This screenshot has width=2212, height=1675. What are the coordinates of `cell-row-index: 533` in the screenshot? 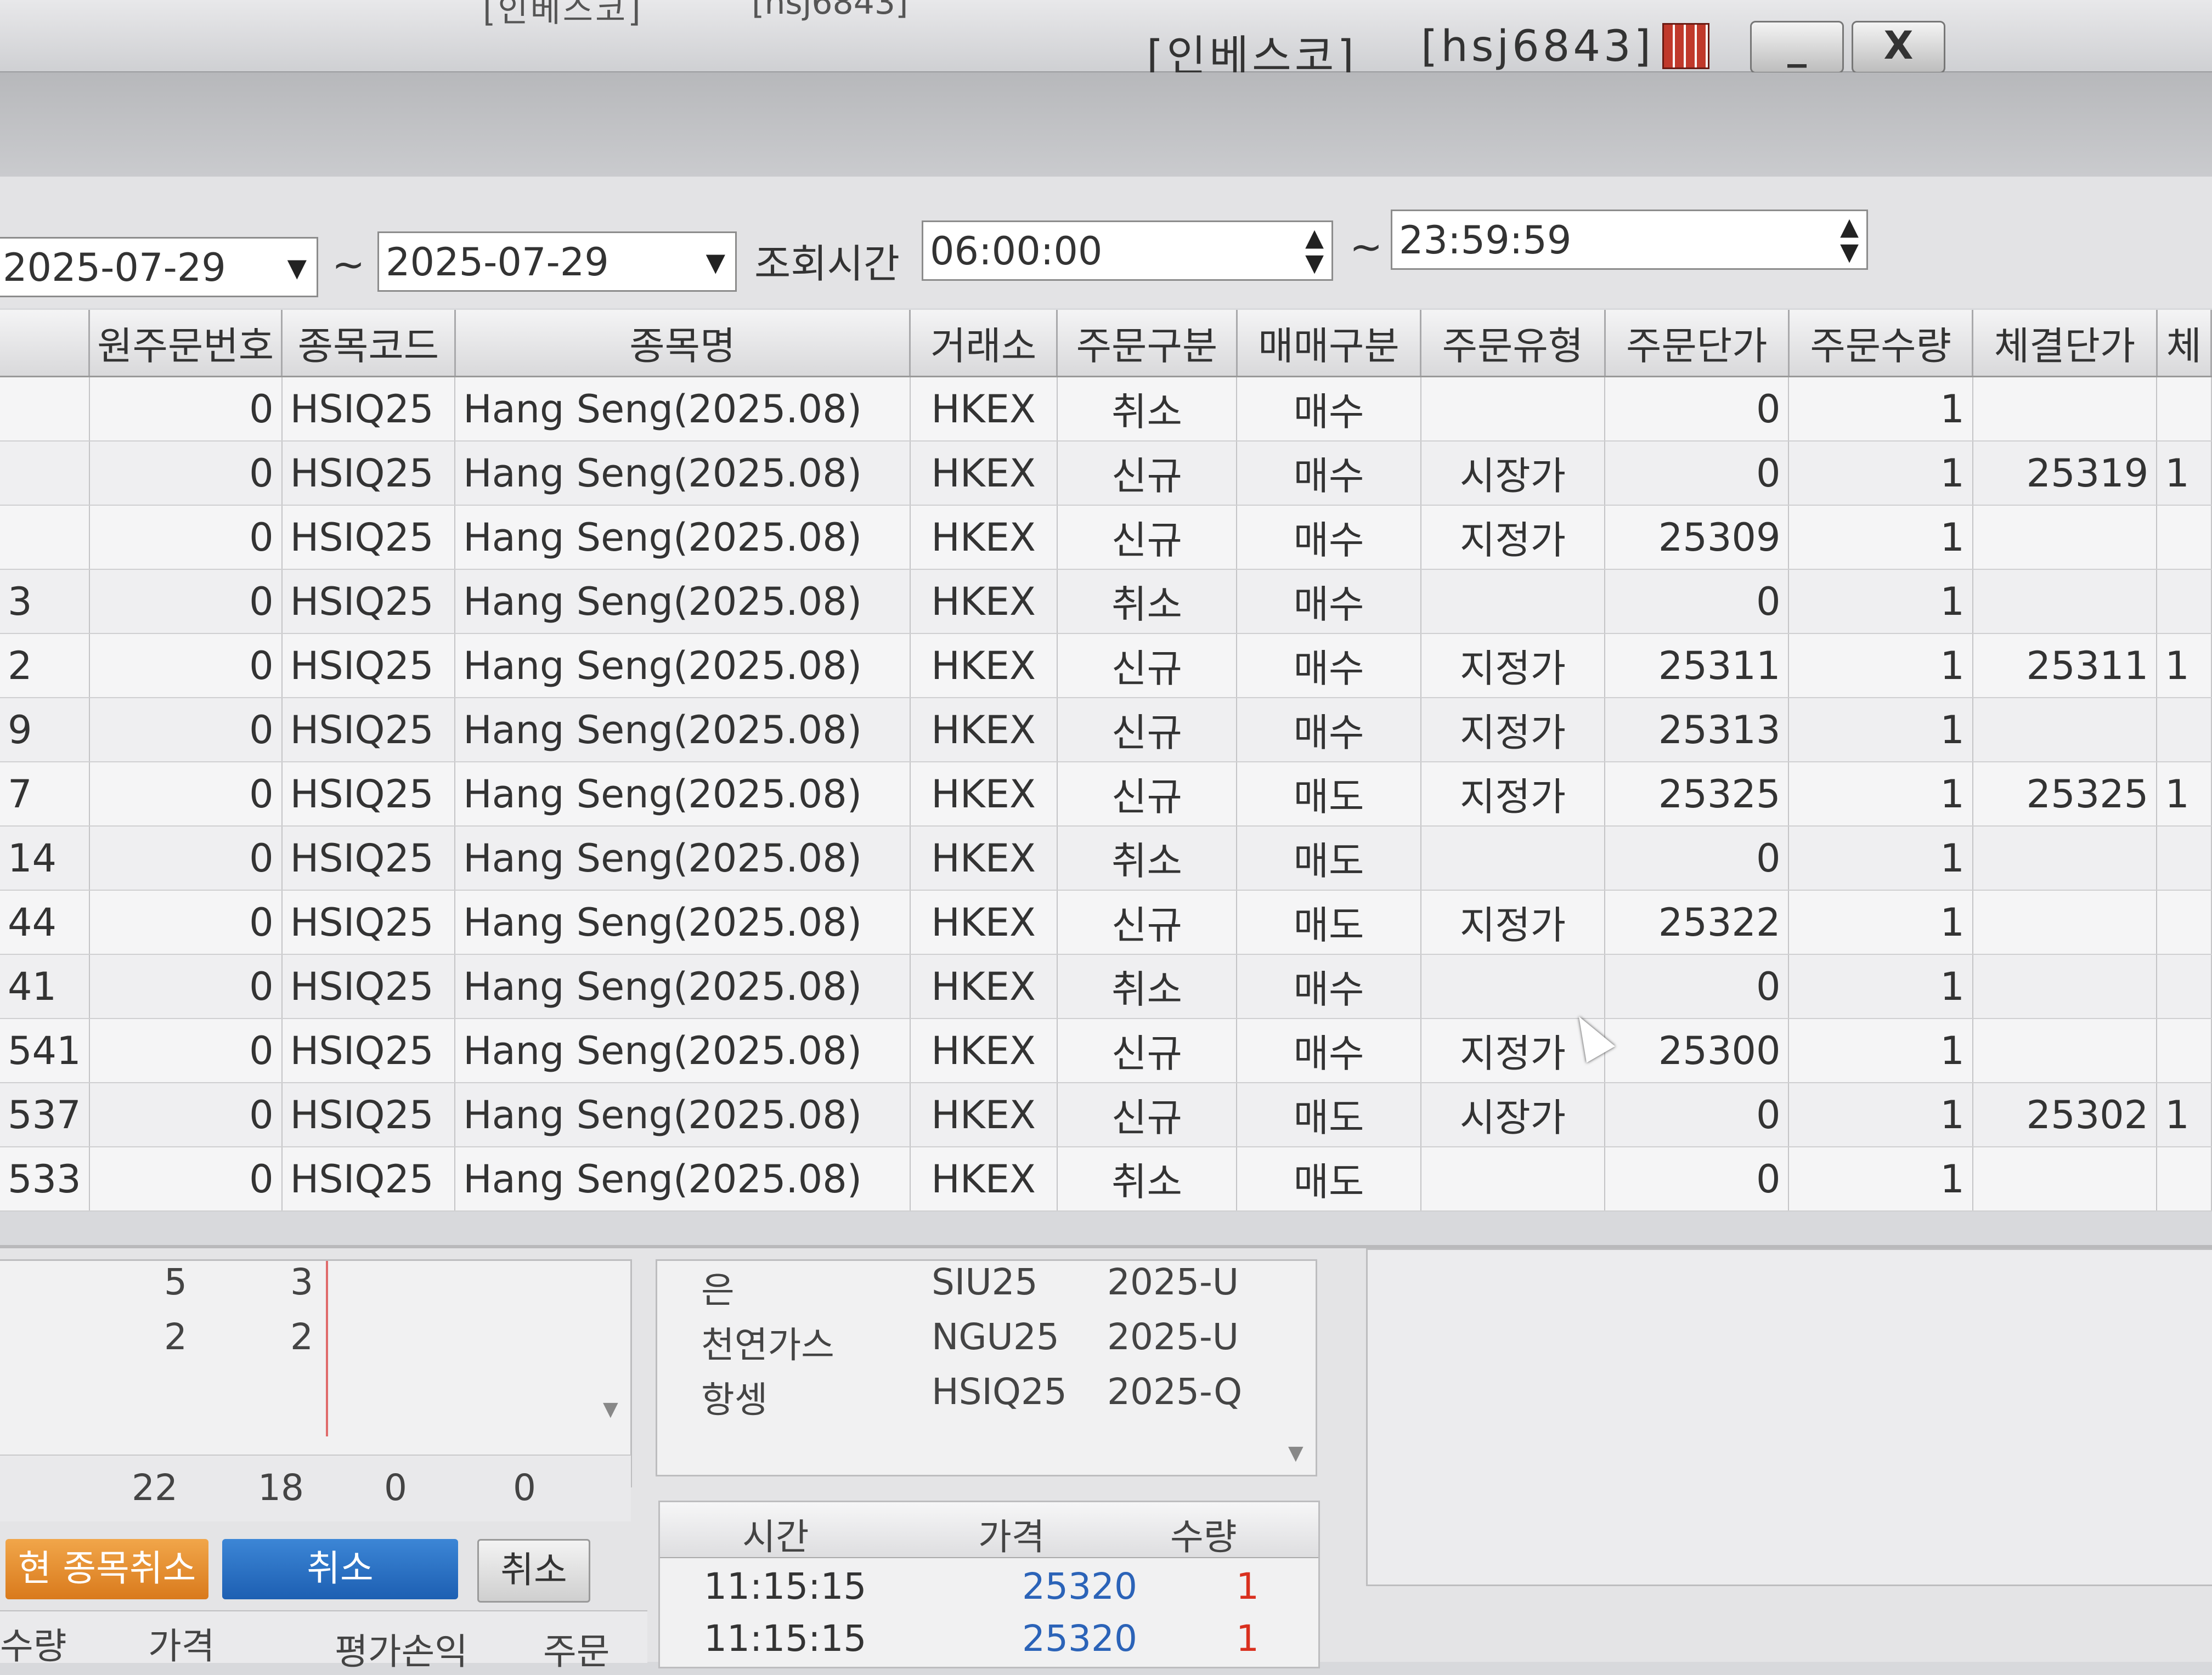 It's located at (45, 1179).